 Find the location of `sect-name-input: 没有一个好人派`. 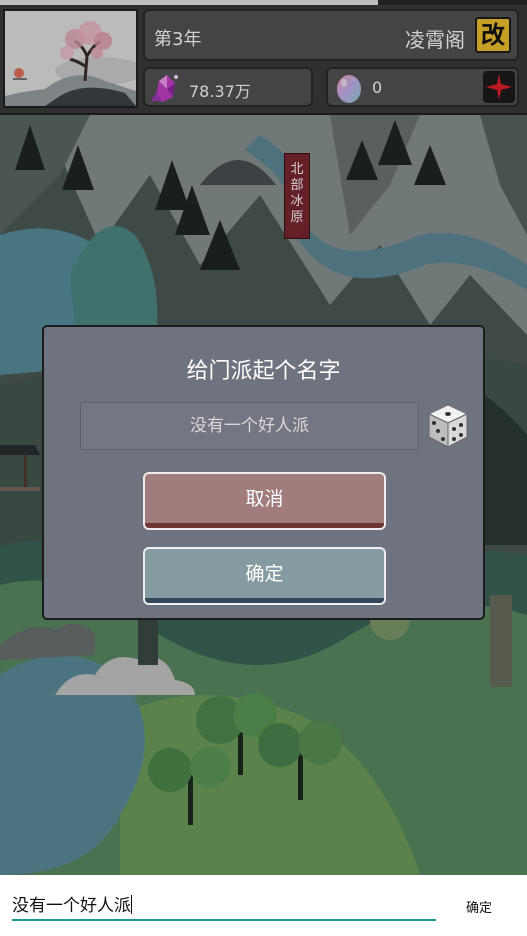

sect-name-input: 没有一个好人派 is located at coordinates (249, 426).